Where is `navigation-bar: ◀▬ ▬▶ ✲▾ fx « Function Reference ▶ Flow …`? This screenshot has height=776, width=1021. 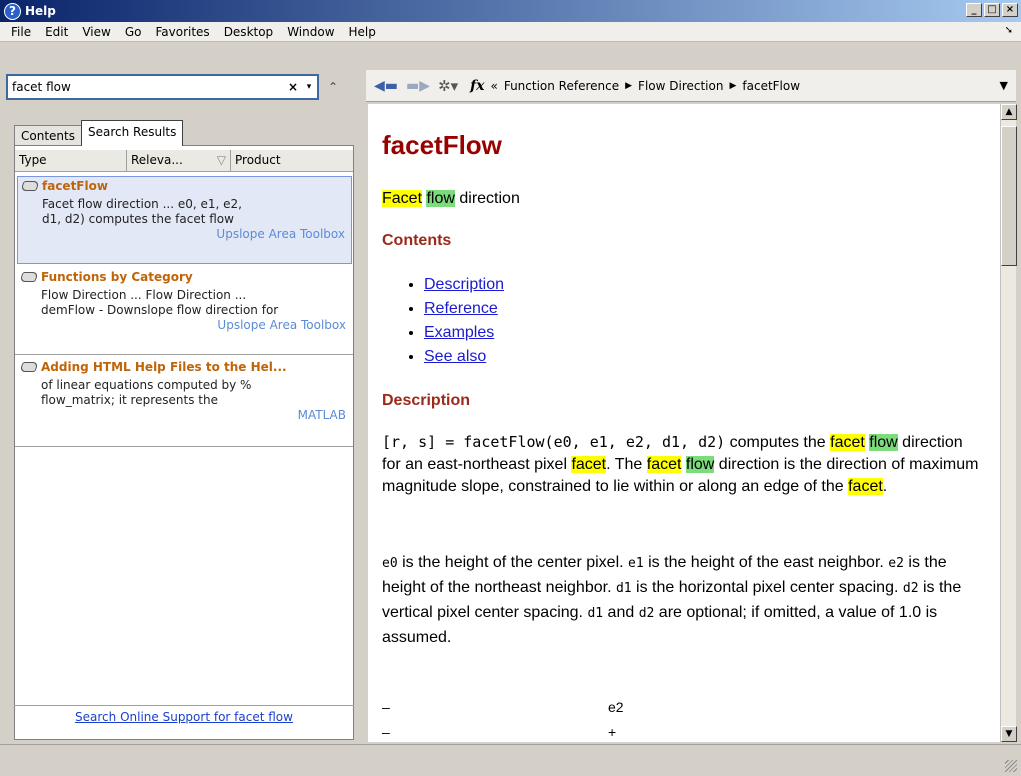 navigation-bar: ◀▬ ▬▶ ✲▾ fx « Function Reference ▶ Flow … is located at coordinates (691, 86).